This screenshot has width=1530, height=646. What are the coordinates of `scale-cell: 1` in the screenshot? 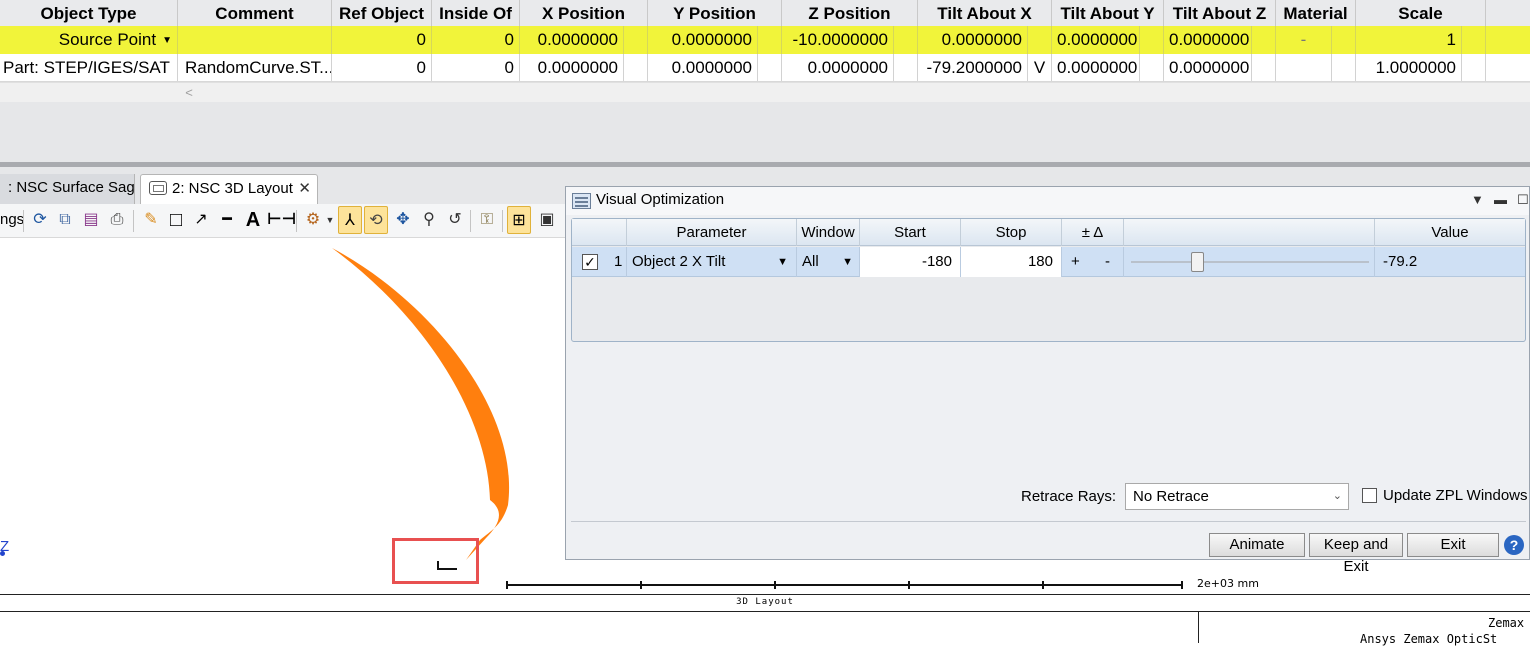 It's located at (1409, 40).